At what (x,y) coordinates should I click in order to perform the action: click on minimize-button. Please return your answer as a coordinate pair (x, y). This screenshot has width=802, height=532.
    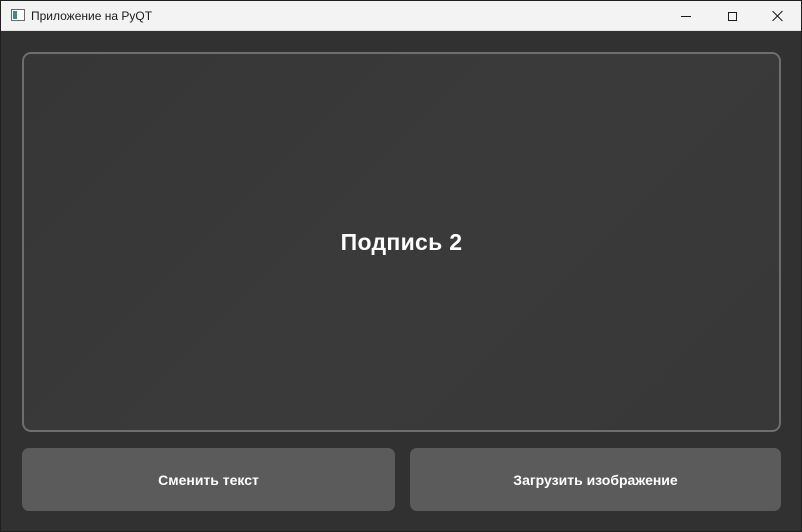
    Looking at the image, I should click on (686, 16).